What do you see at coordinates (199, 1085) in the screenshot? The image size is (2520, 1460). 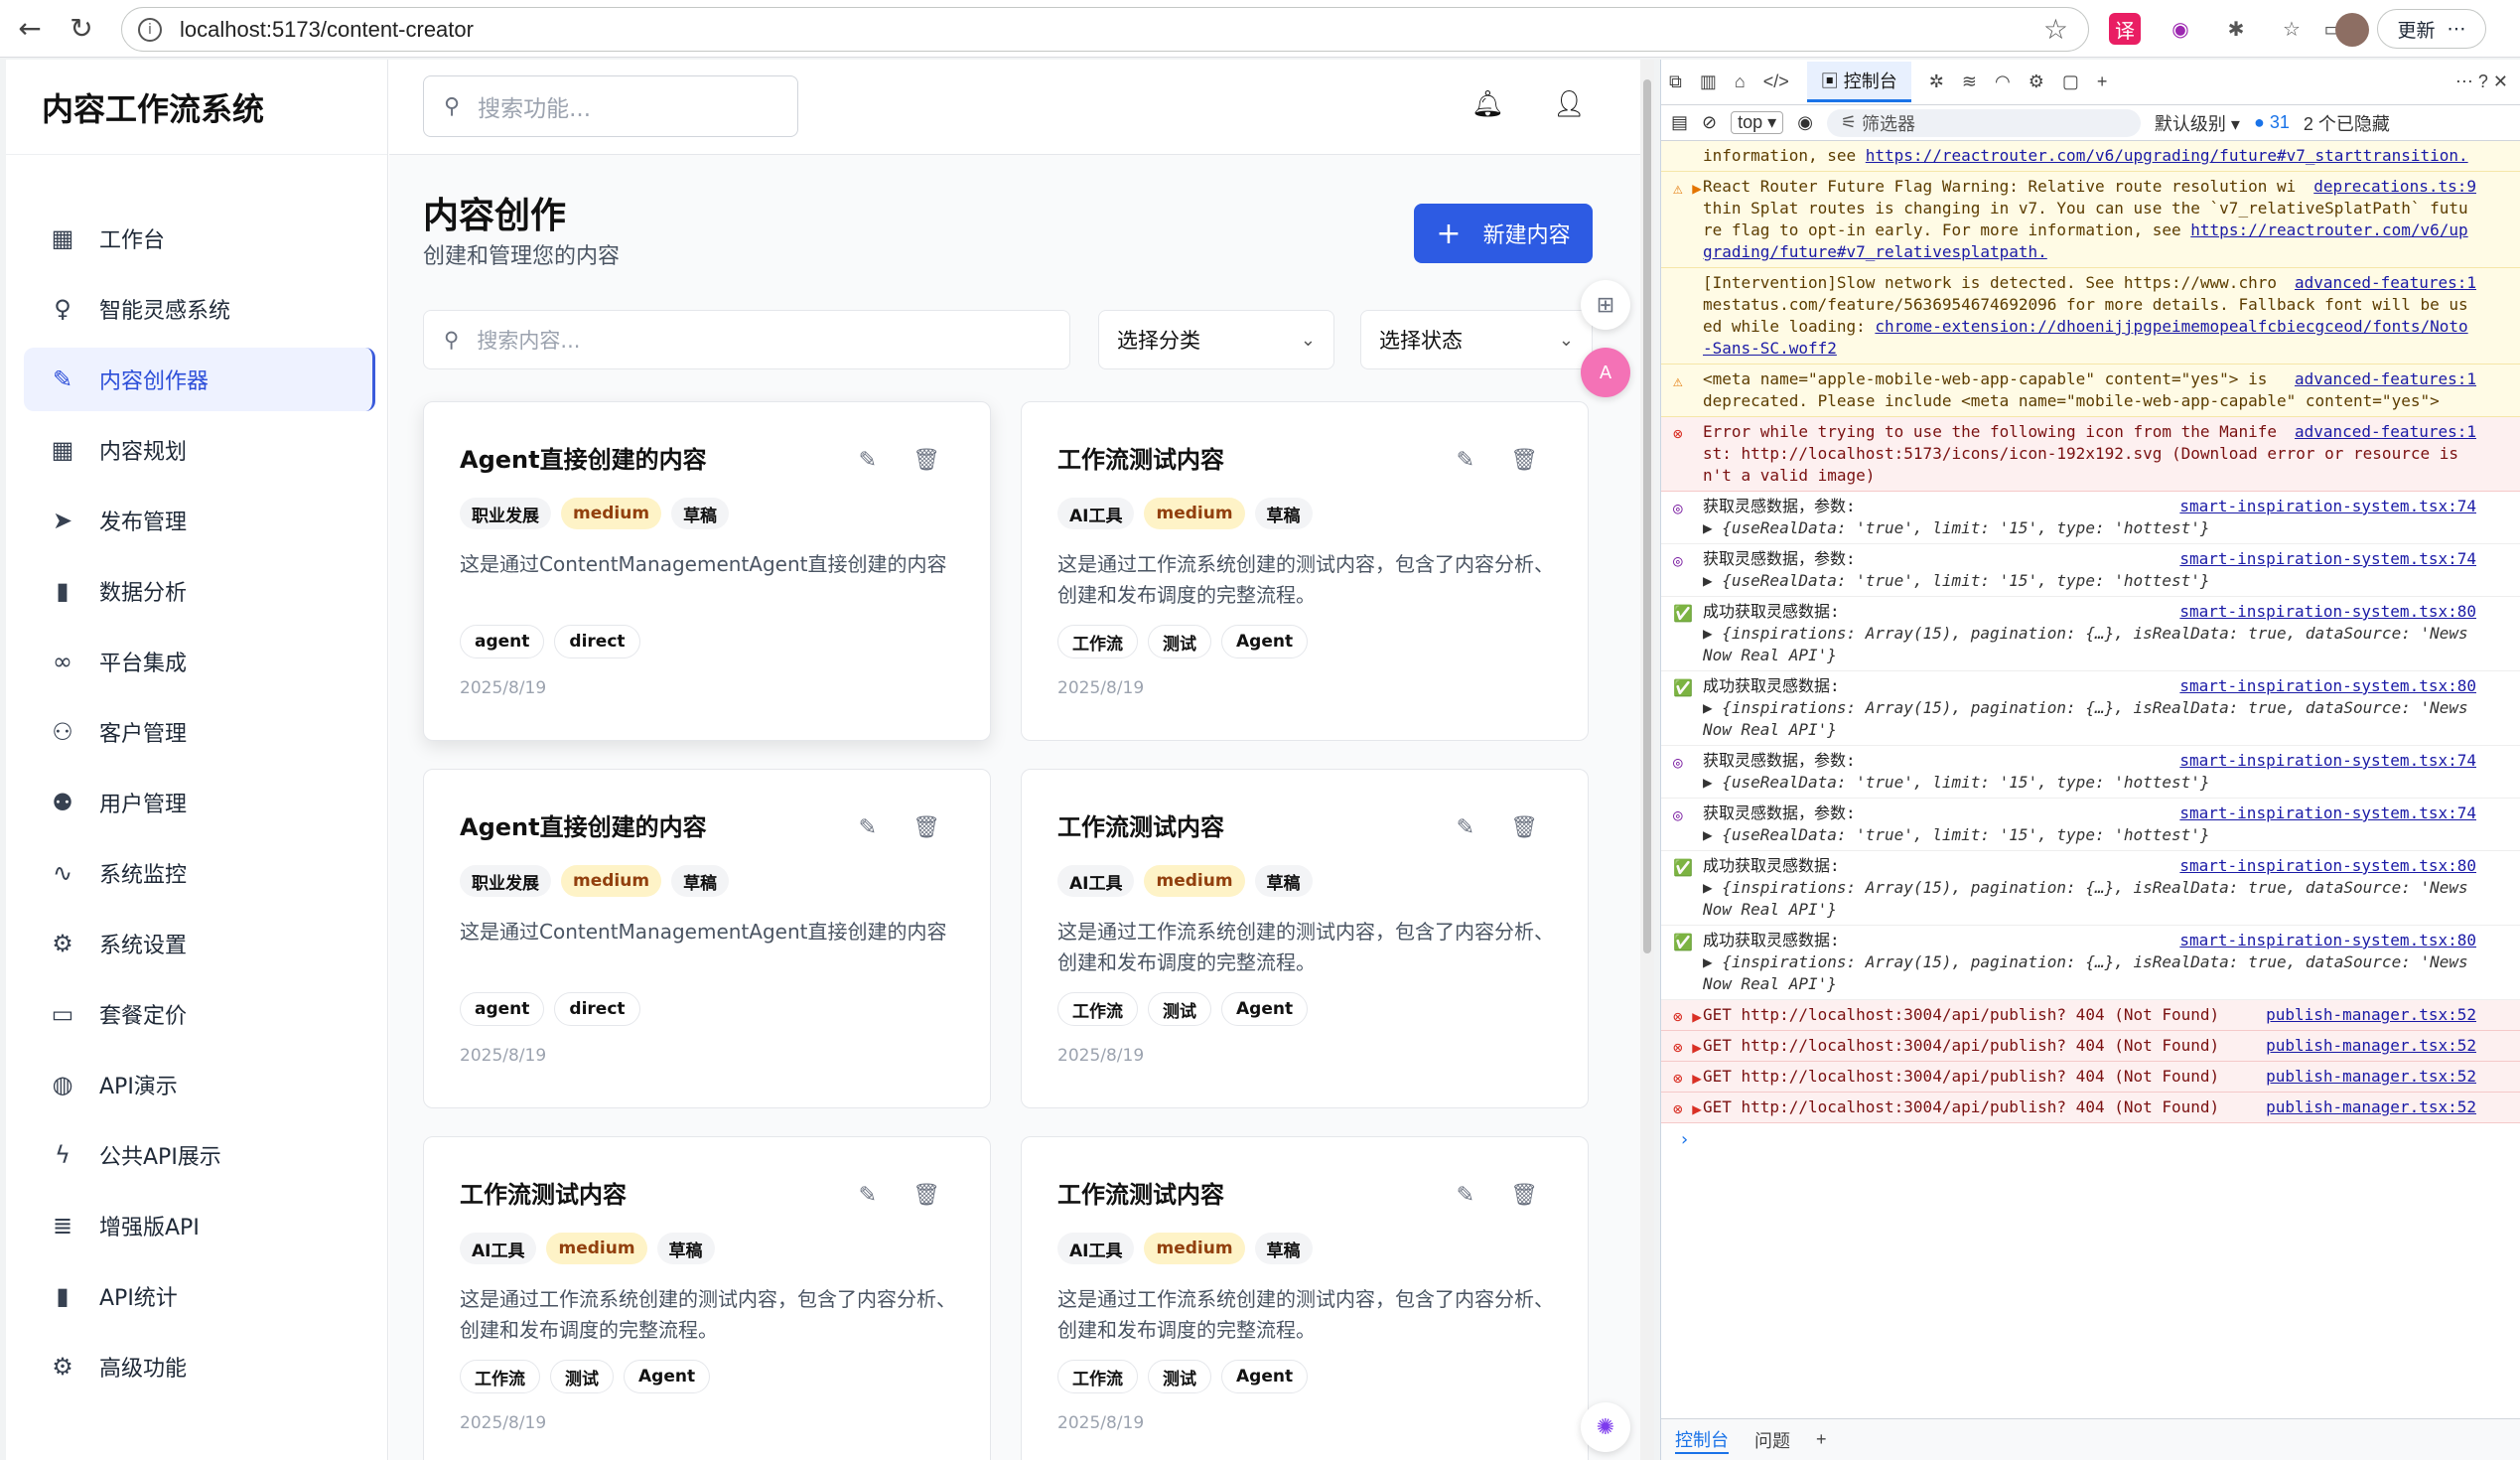 I see `sidebar-item: ◍ API演示` at bounding box center [199, 1085].